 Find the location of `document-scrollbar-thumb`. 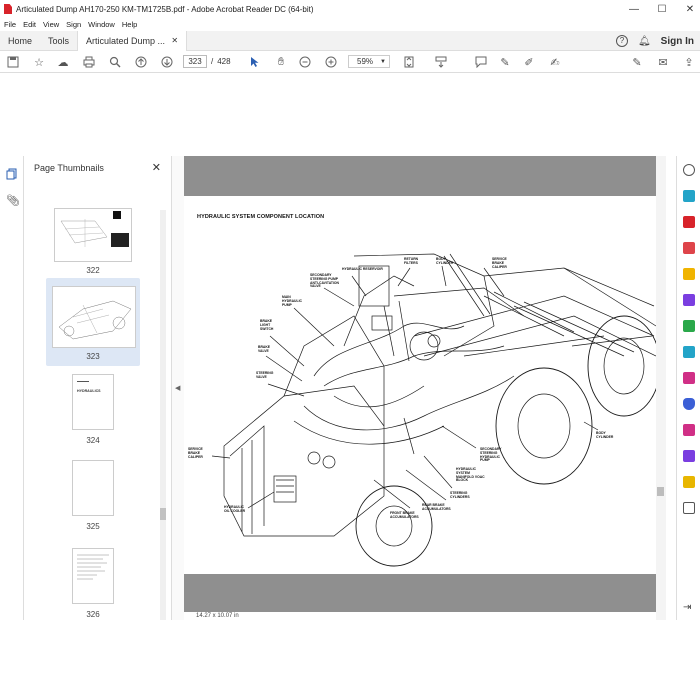

document-scrollbar-thumb is located at coordinates (660, 491).